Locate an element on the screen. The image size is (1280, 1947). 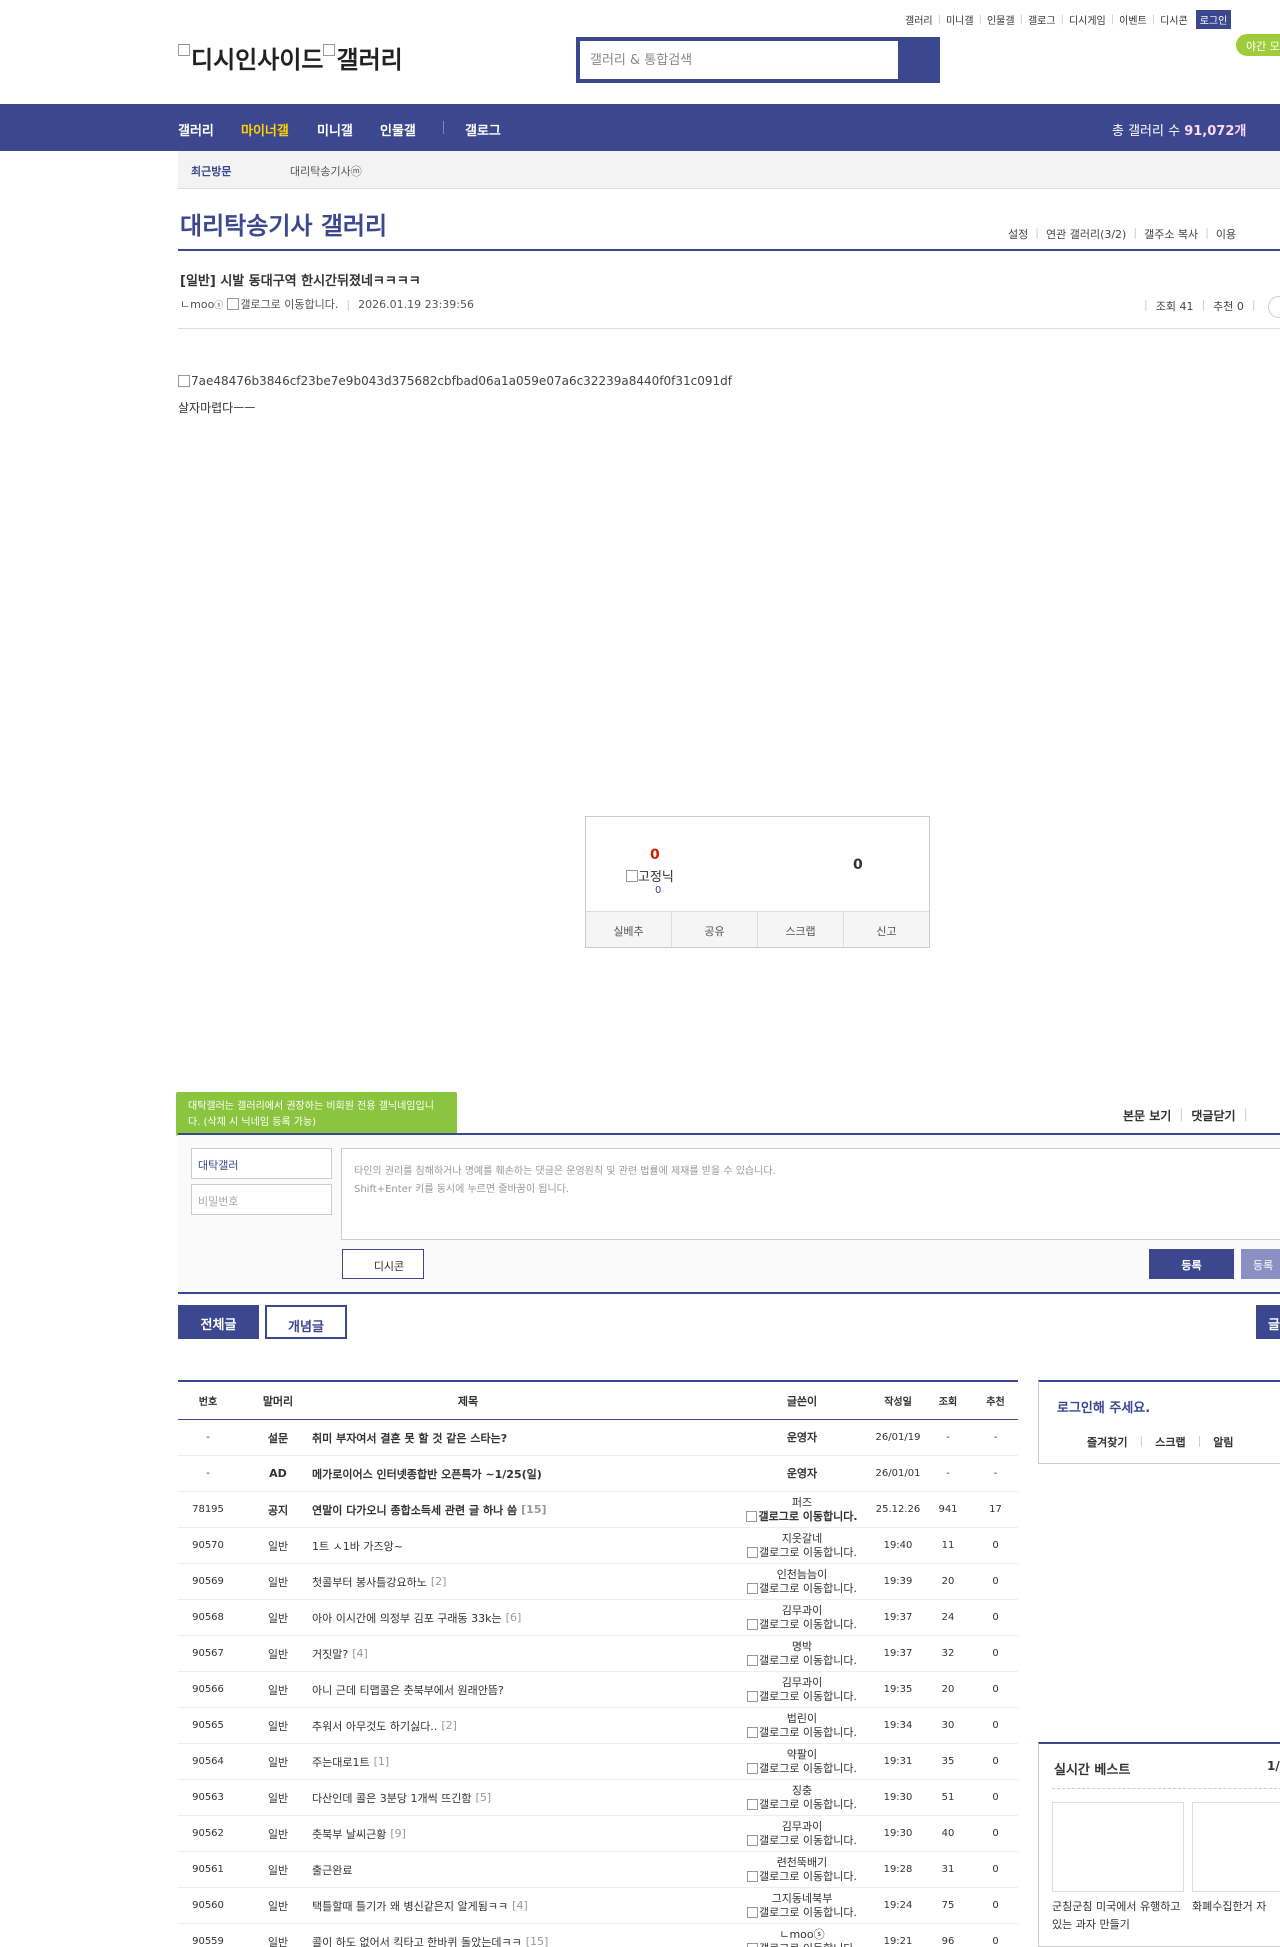
share-button: 공유 is located at coordinates (714, 929).